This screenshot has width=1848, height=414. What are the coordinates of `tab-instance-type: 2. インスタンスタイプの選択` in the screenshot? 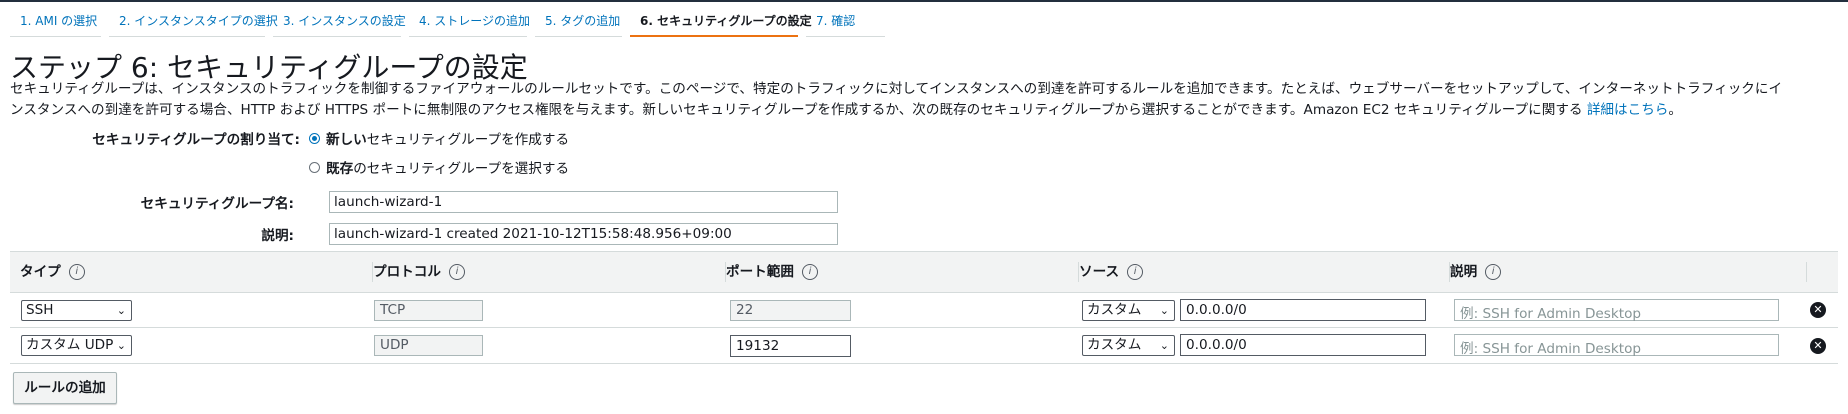 It's located at (193, 19).